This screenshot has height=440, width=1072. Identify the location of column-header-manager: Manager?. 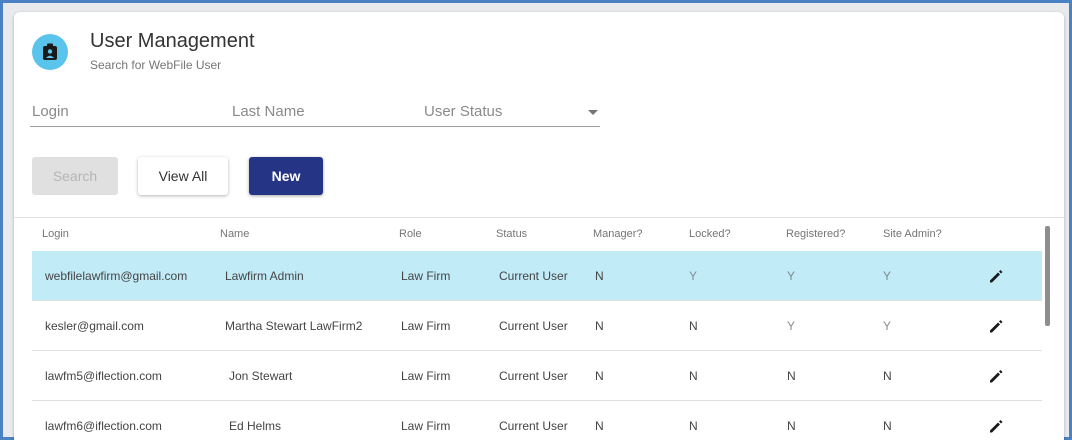
(618, 234).